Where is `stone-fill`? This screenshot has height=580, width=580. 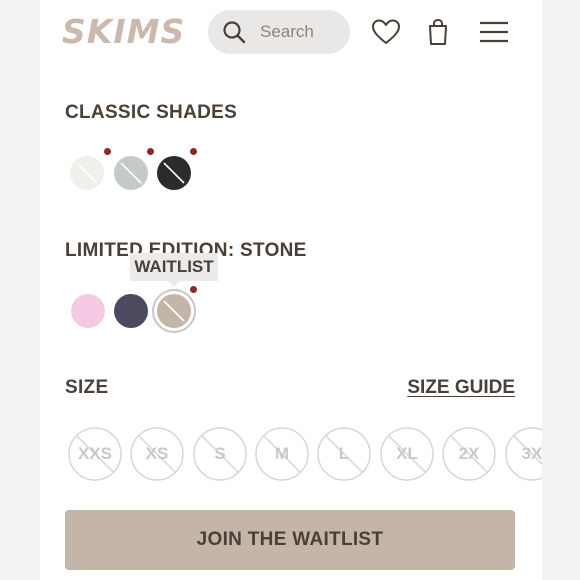 stone-fill is located at coordinates (174, 311).